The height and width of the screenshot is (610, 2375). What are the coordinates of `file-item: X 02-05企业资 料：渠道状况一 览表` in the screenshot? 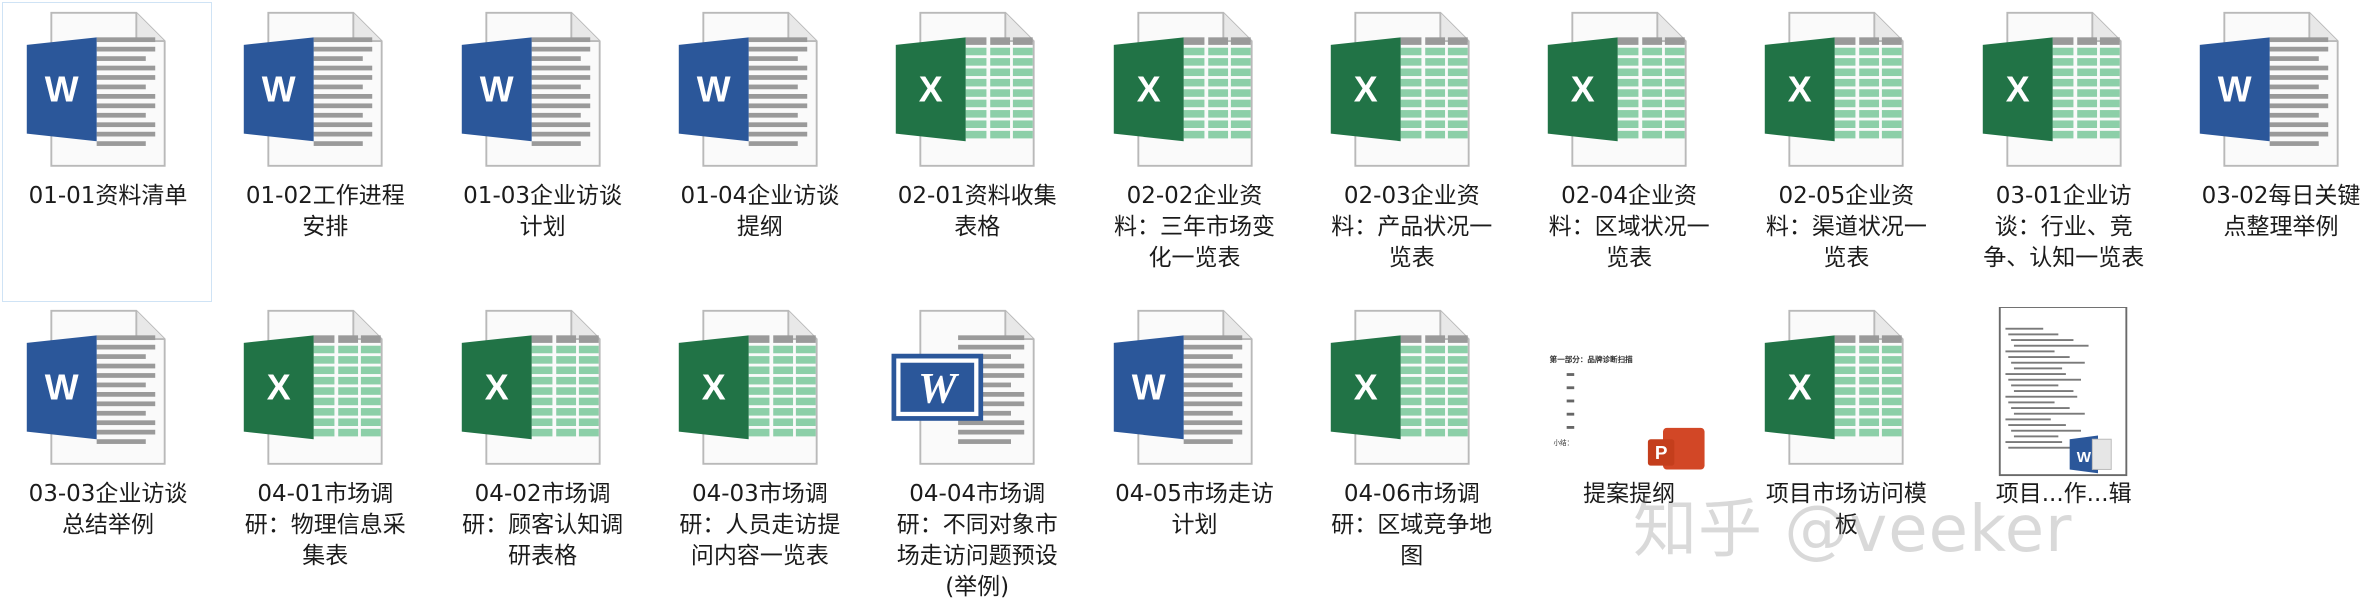 It's located at (1845, 152).